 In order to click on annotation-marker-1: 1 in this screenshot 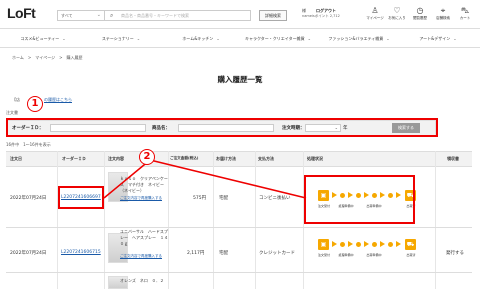, I will do `click(35, 104)`.